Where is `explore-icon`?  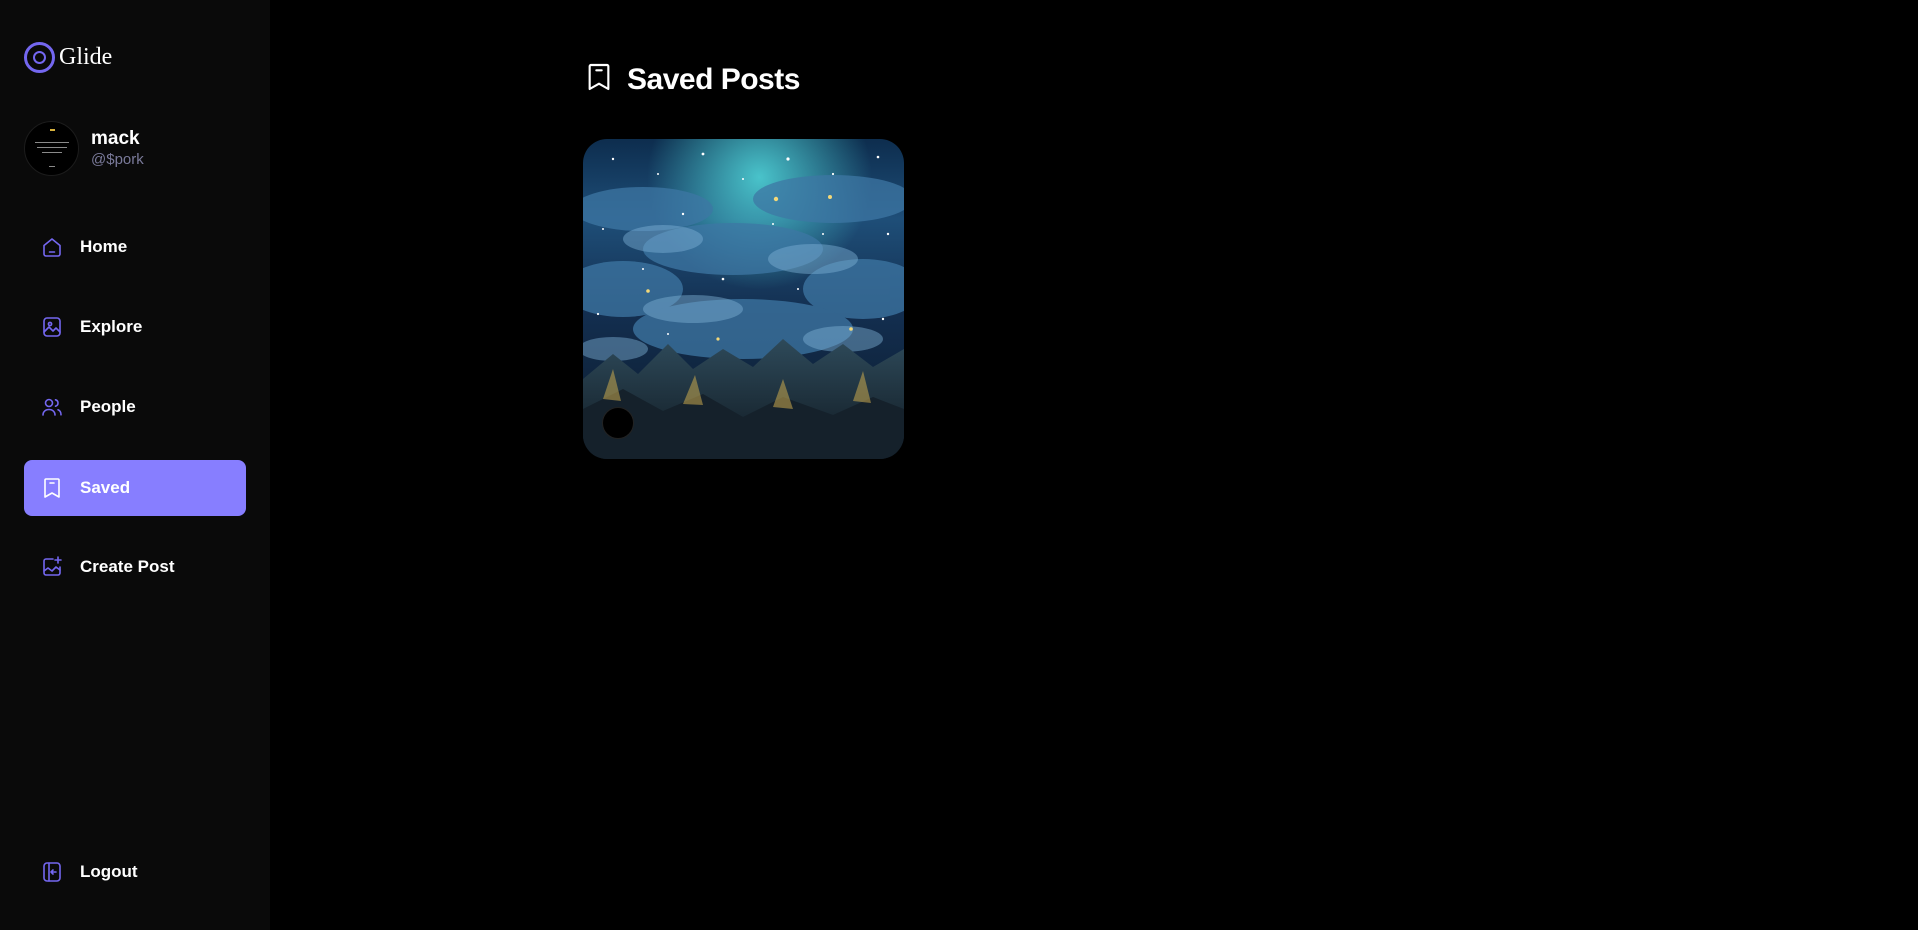 explore-icon is located at coordinates (52, 327).